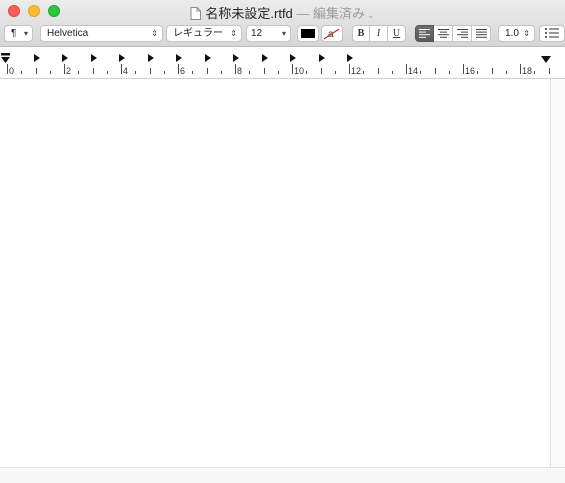  What do you see at coordinates (282, 475) in the screenshot?
I see `horizontal-scroll-area` at bounding box center [282, 475].